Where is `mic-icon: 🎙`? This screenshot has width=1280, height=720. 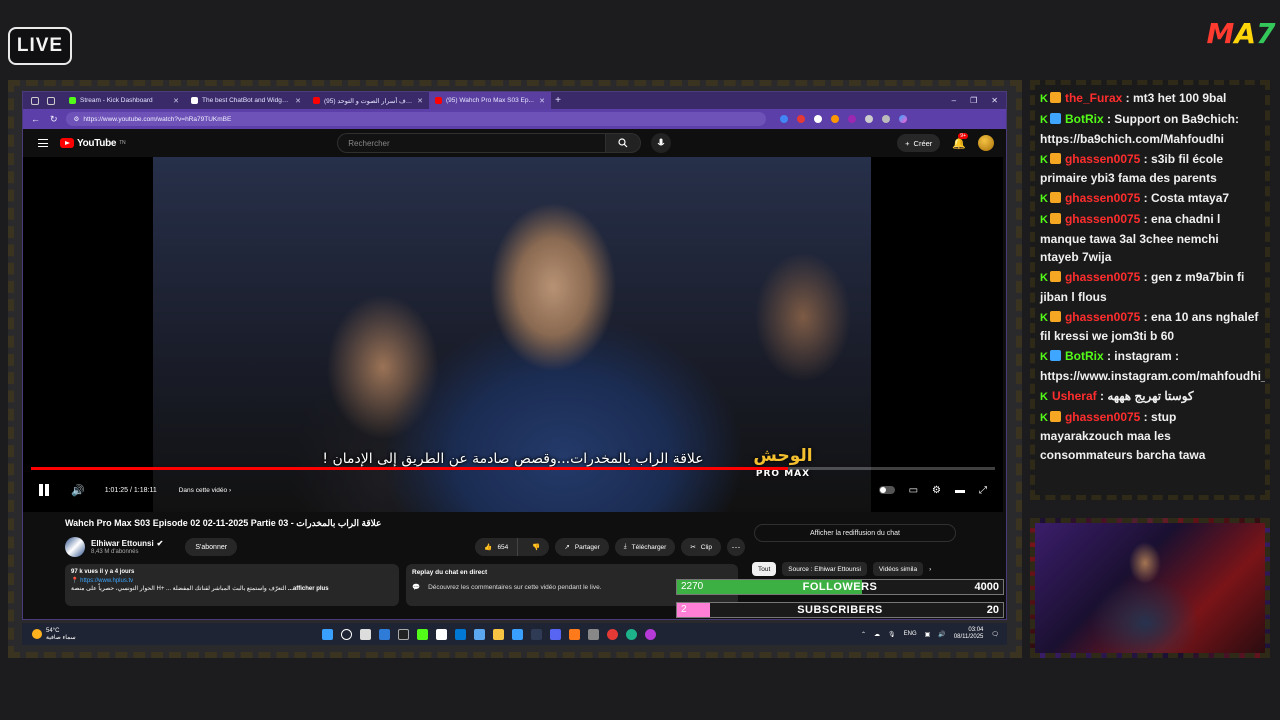 mic-icon: 🎙 is located at coordinates (892, 634).